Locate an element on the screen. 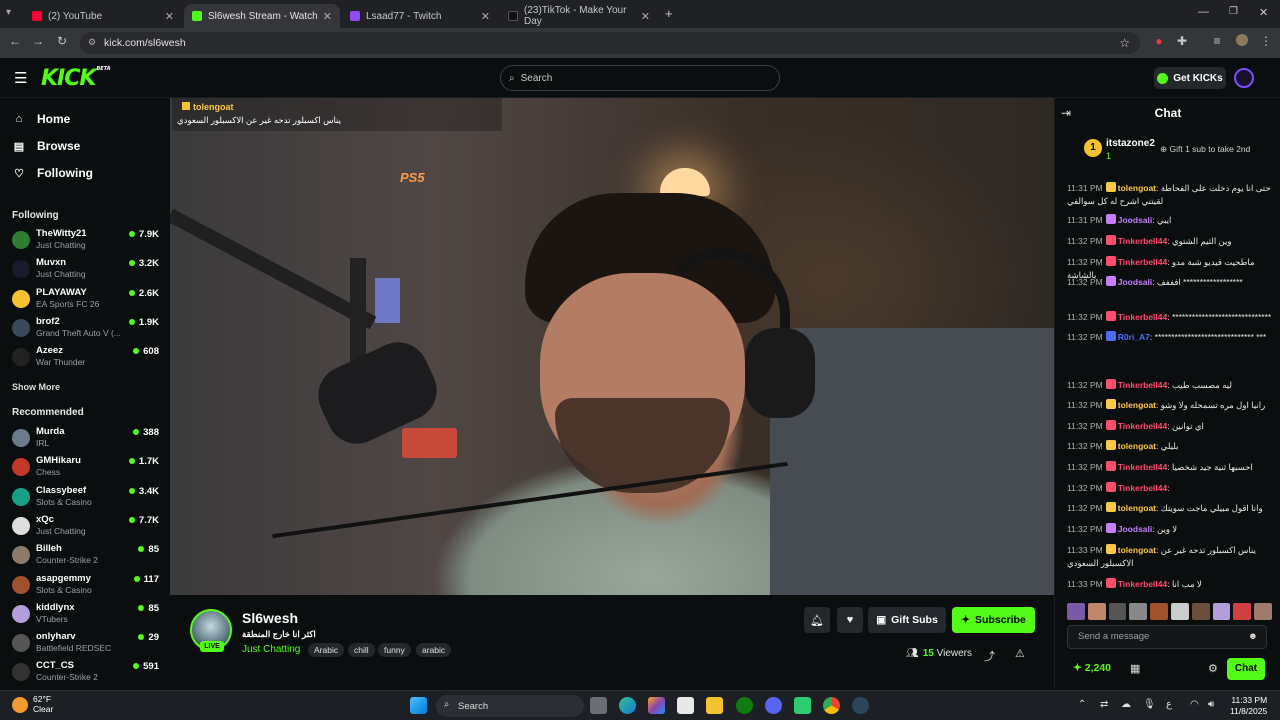 The width and height of the screenshot is (1280, 720). follow-heart-button: ♥ is located at coordinates (850, 620).